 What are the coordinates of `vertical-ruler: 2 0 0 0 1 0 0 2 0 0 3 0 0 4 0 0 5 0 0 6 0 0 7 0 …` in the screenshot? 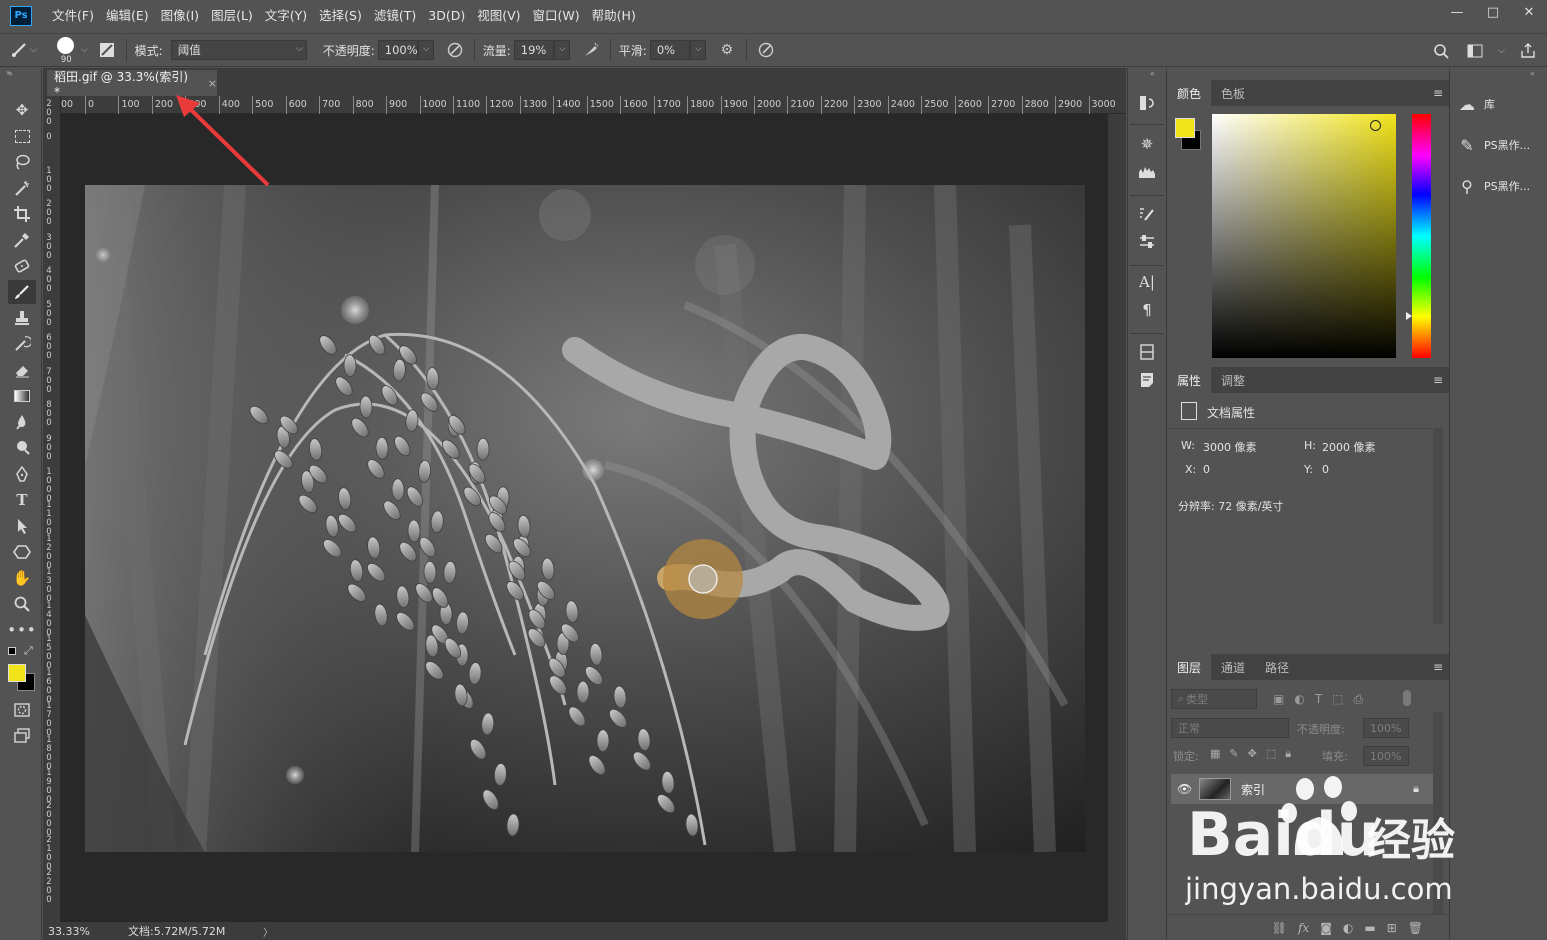 It's located at (52, 509).